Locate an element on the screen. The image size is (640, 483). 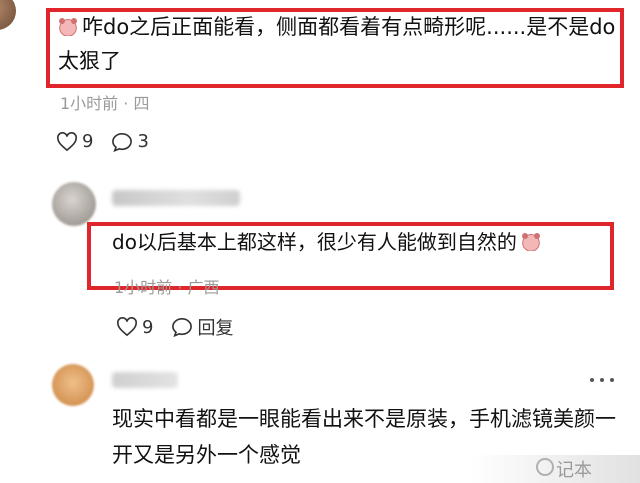
comment-text: do以后基本上都这样，很少有人能做到自然的 is located at coordinates (326, 242).